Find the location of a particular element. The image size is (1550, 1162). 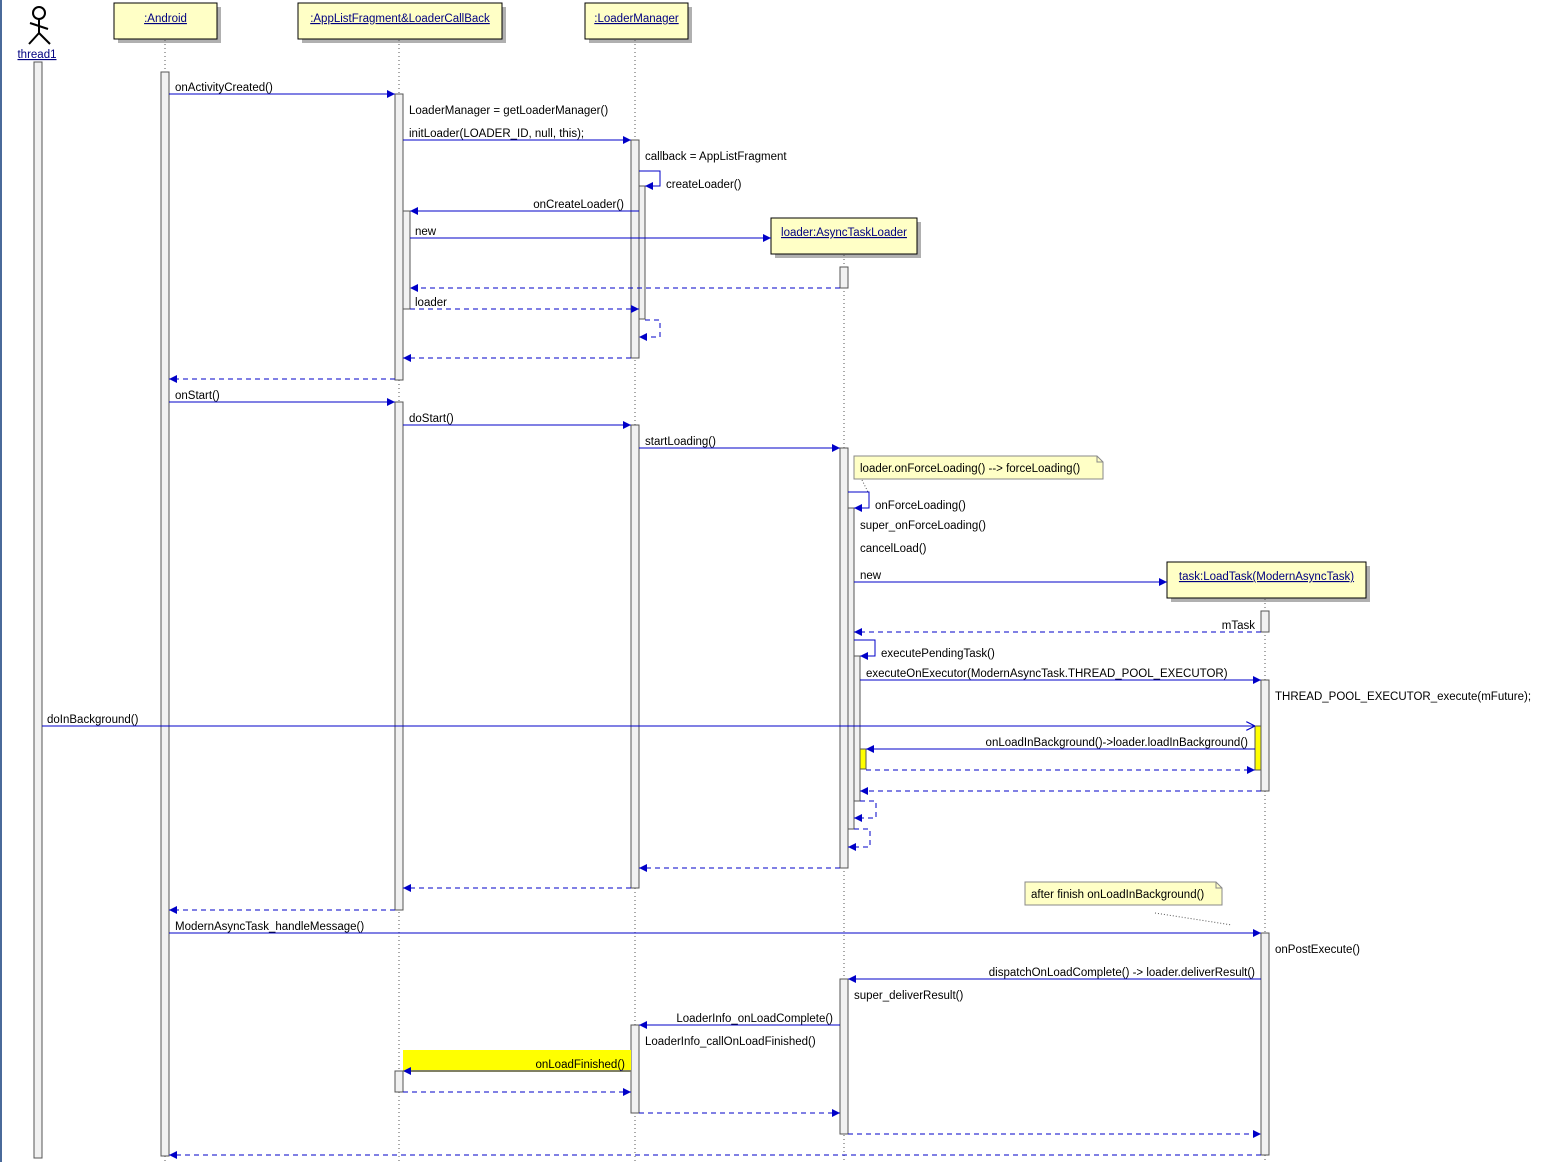

message-initloader: initLoader(LOADER_ID, null, this); is located at coordinates (517, 136).